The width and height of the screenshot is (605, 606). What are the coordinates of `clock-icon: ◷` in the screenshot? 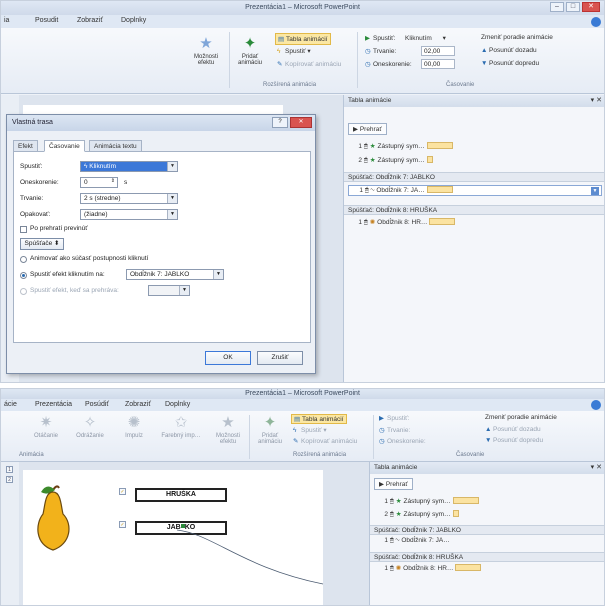 It's located at (382, 441).